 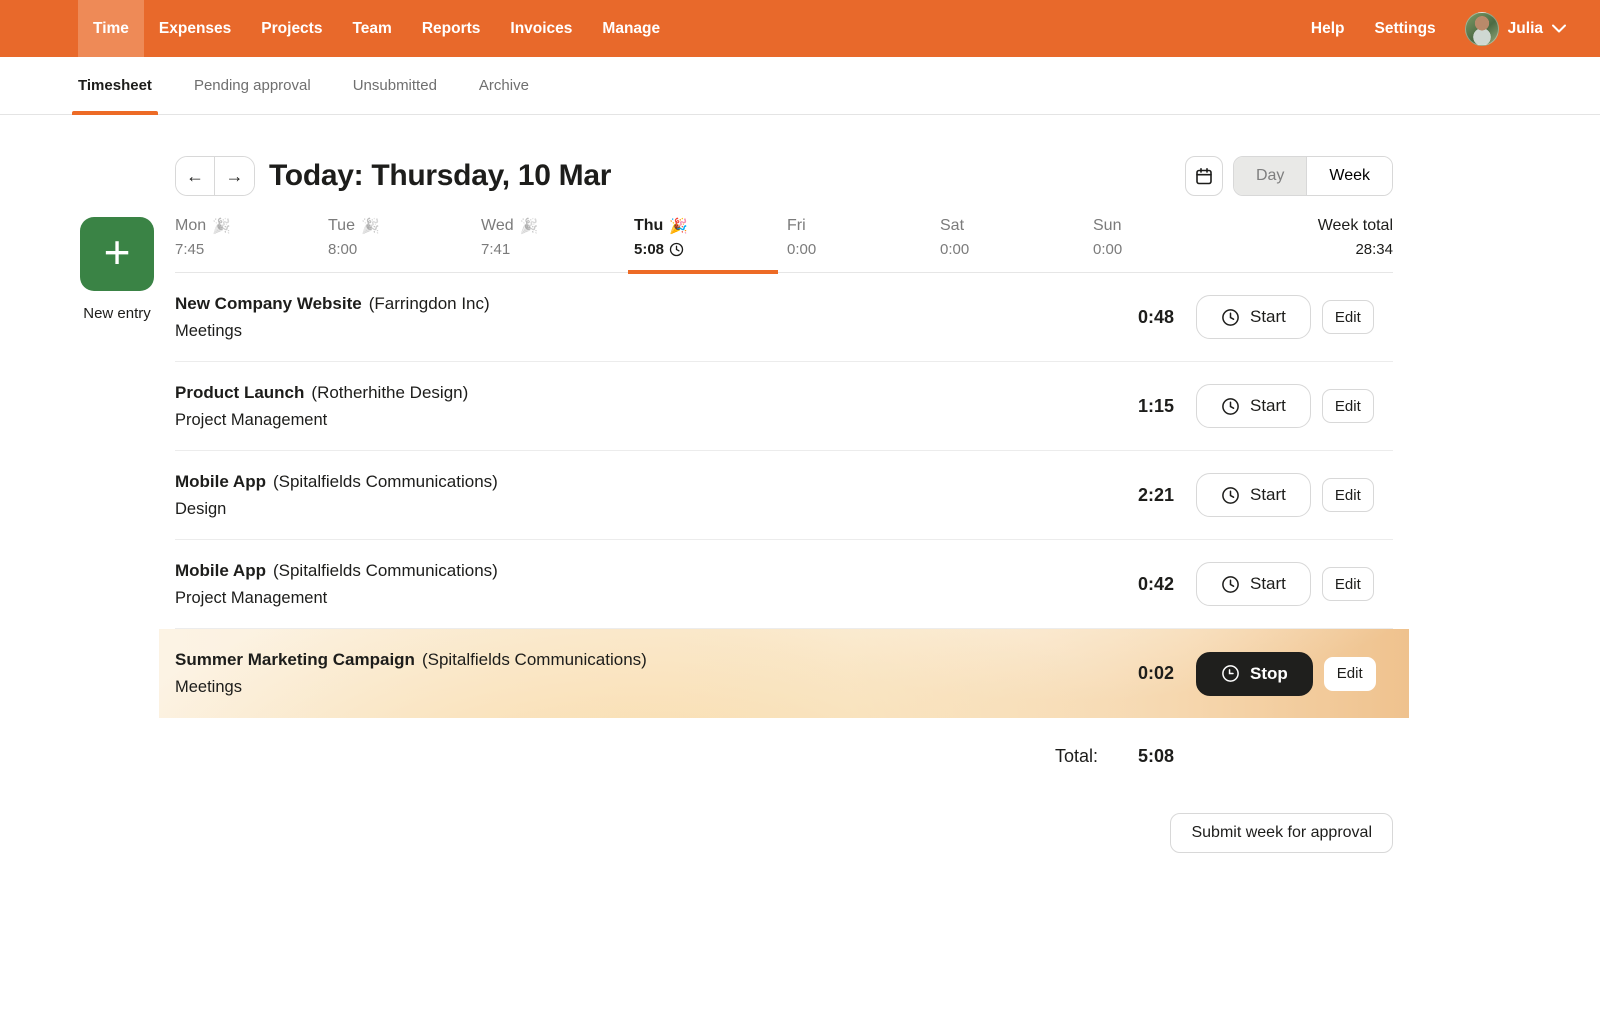 I want to click on tab-unsubmitted: Unsubmitted, so click(x=395, y=85).